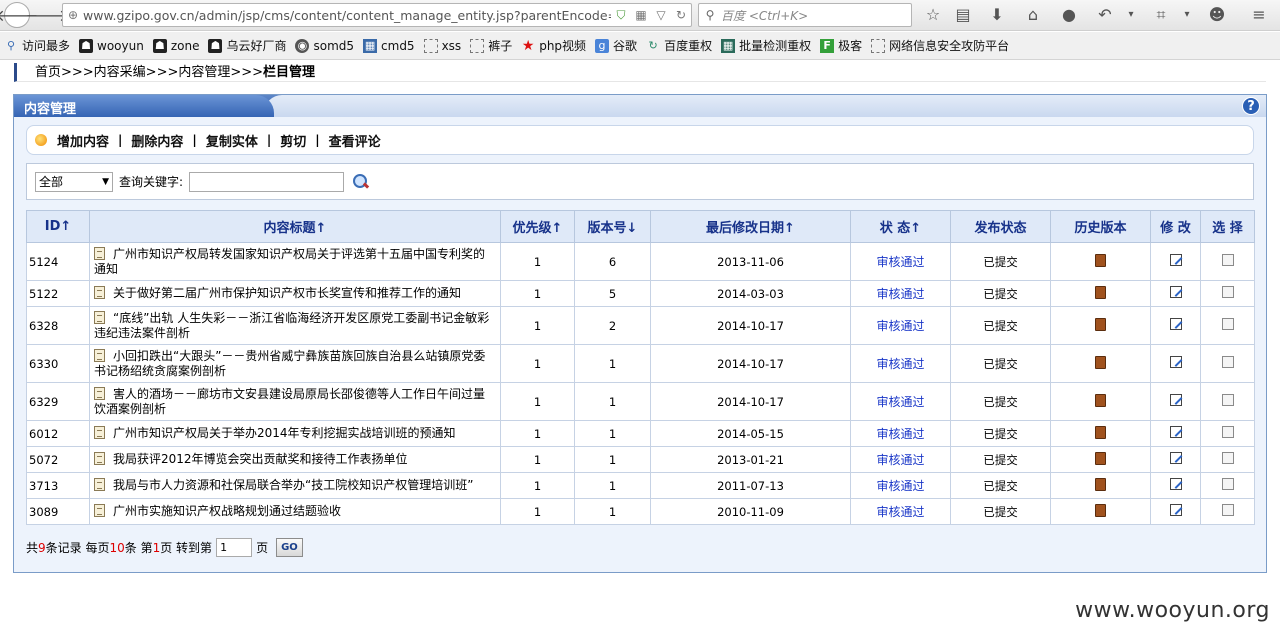 The image size is (1280, 643). What do you see at coordinates (805, 15) in the screenshot?
I see `search-box: ⚲ 百度 <Ctrl+K>` at bounding box center [805, 15].